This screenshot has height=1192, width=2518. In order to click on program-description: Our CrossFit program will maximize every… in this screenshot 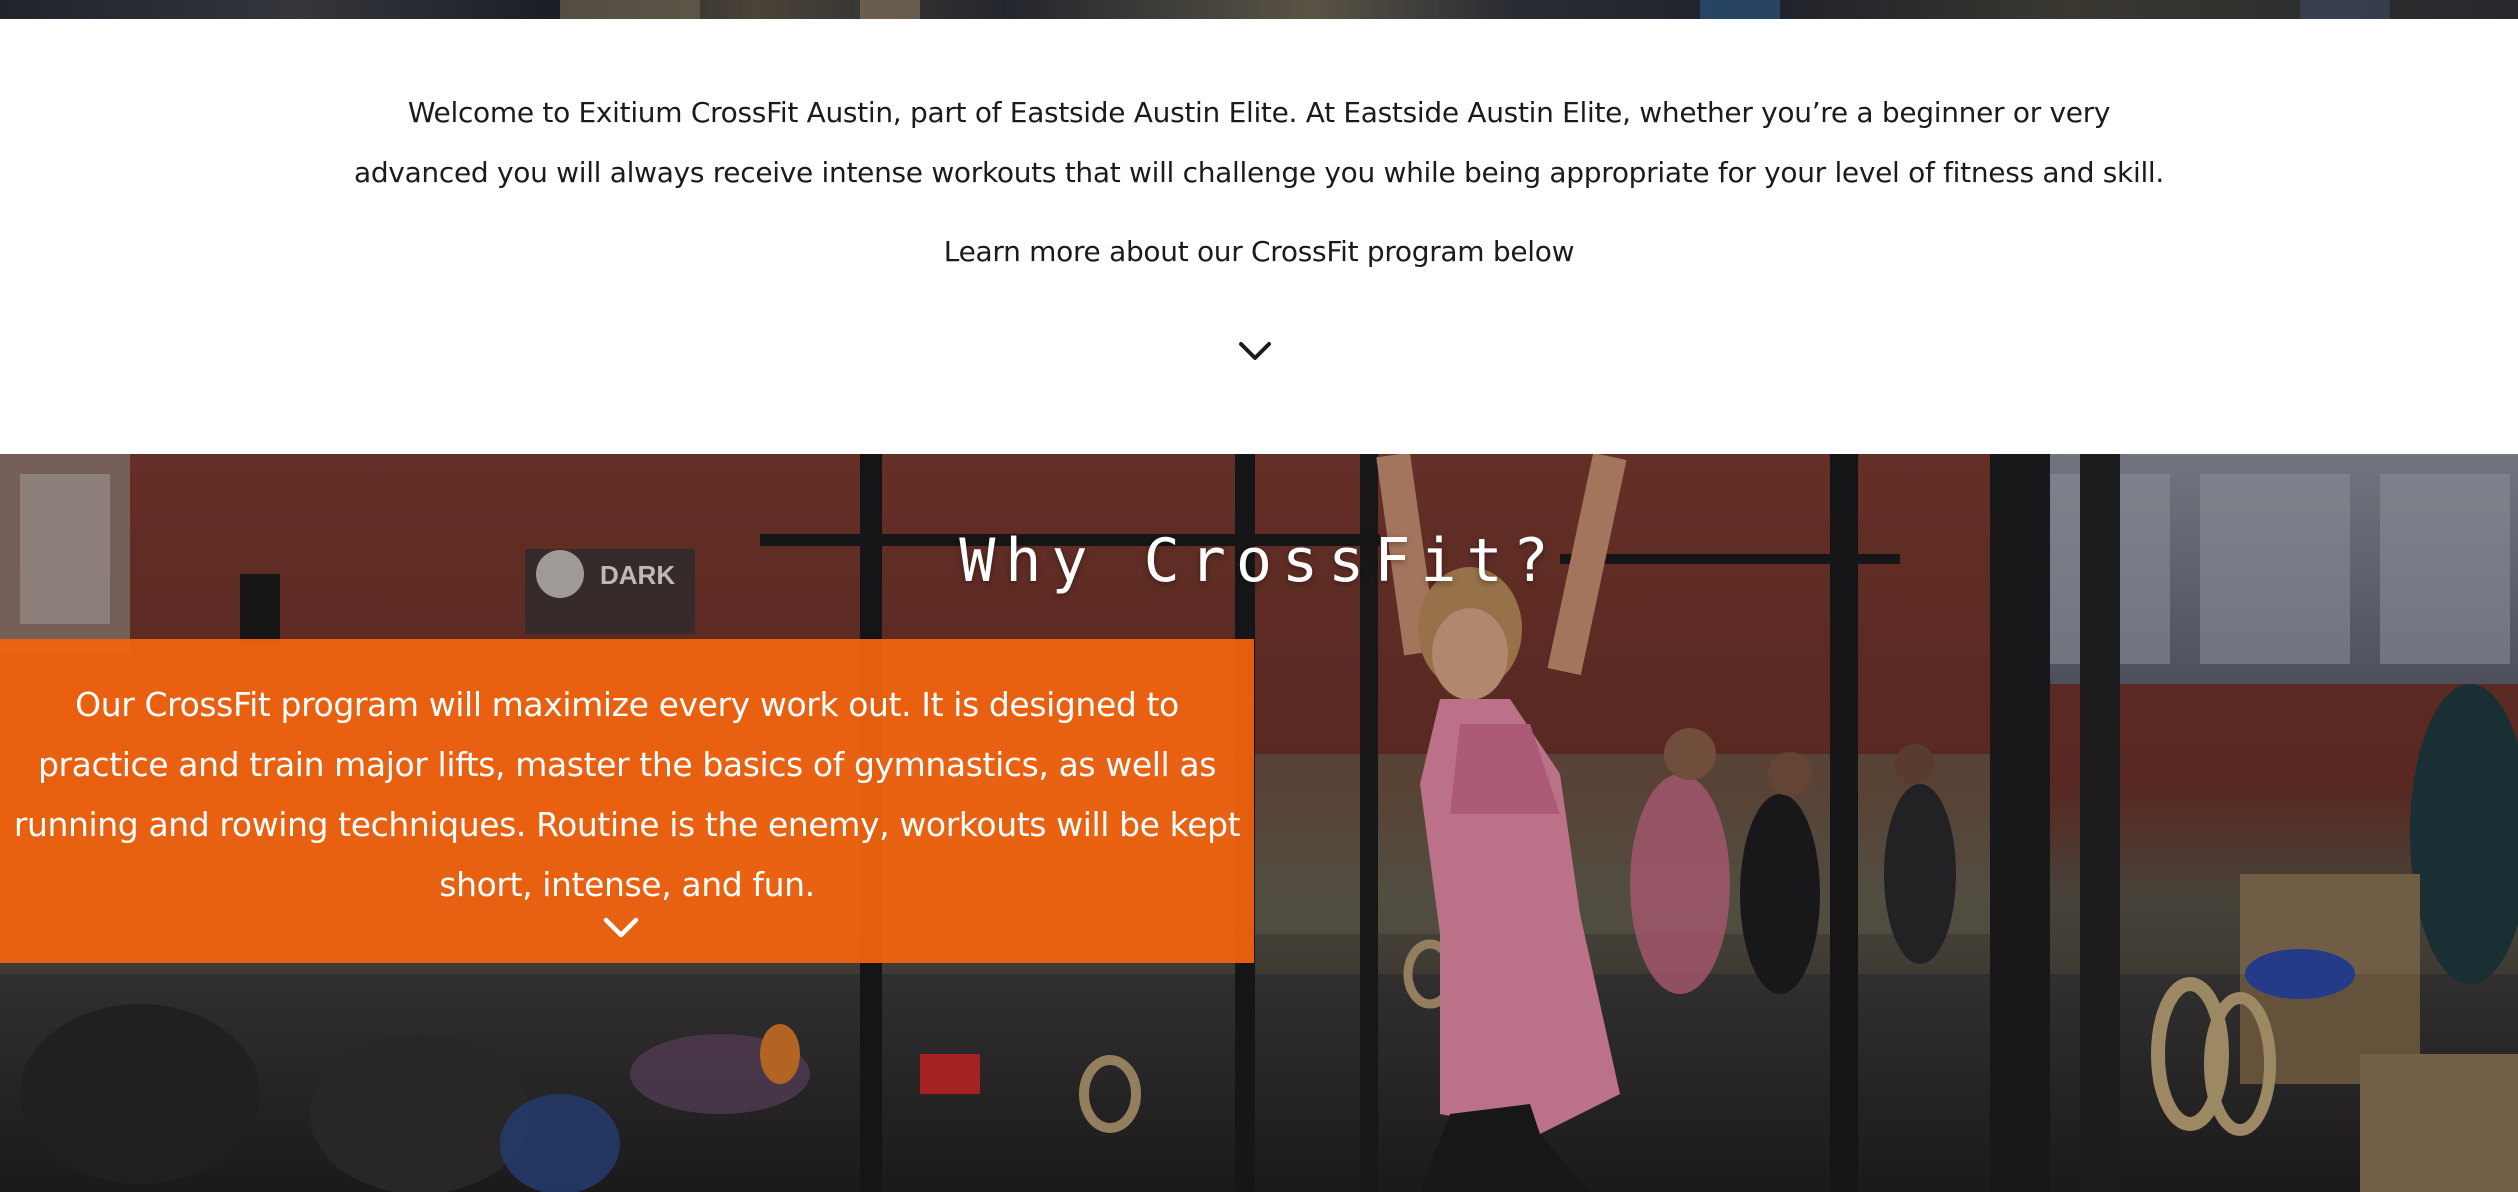, I will do `click(627, 794)`.